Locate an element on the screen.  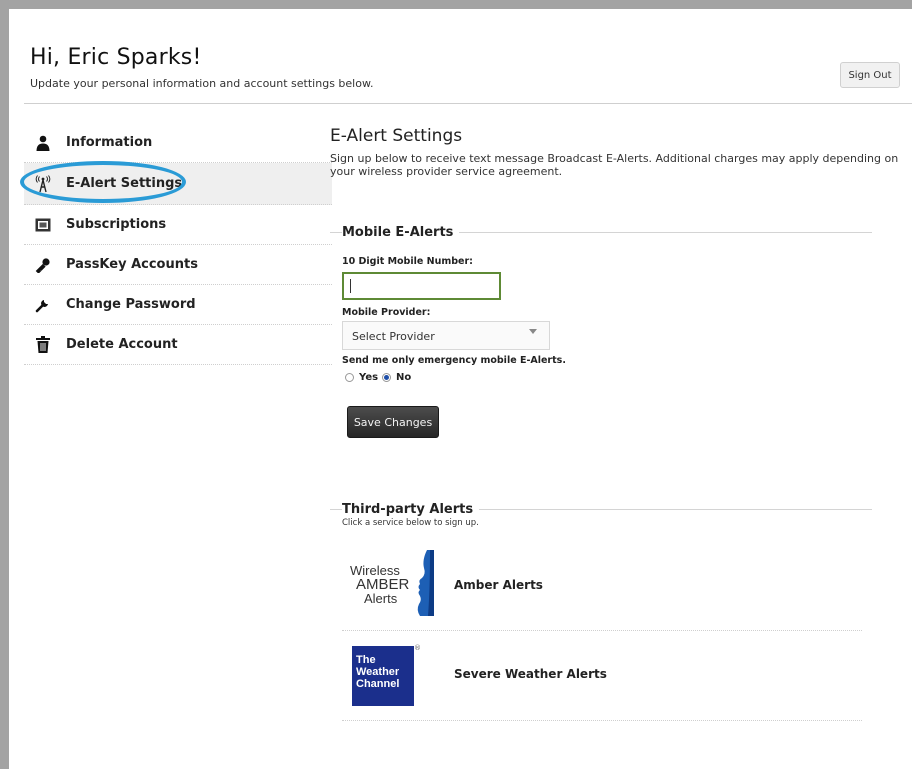
radio-no is located at coordinates (386, 377).